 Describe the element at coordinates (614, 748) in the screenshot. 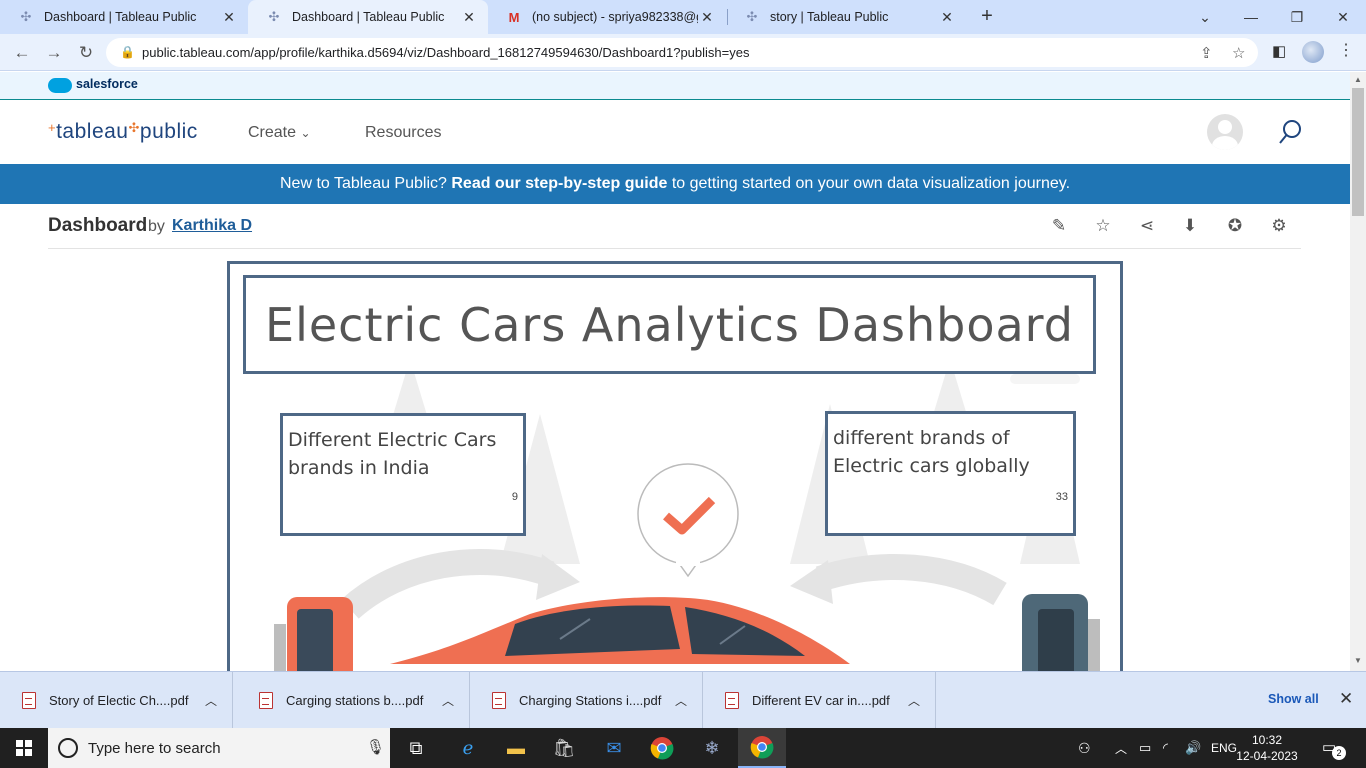

I see `mail-icon: ✉` at that location.